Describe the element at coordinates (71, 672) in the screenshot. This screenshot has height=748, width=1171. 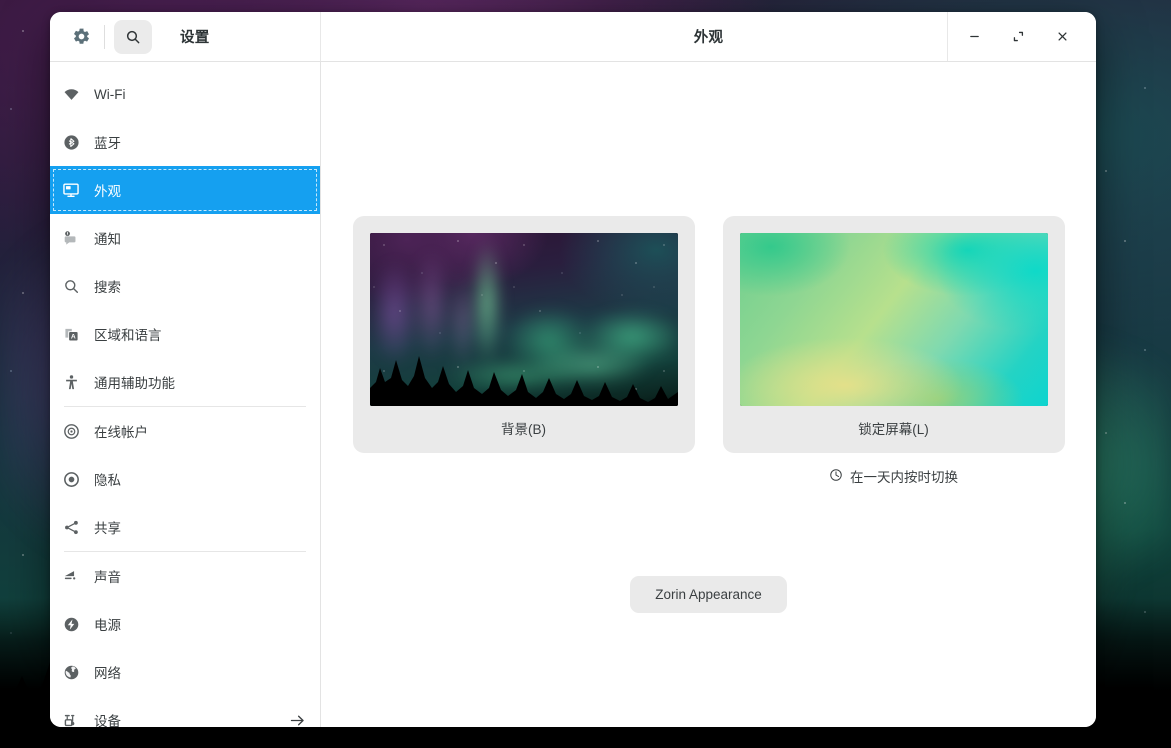
I see `network-icon` at that location.